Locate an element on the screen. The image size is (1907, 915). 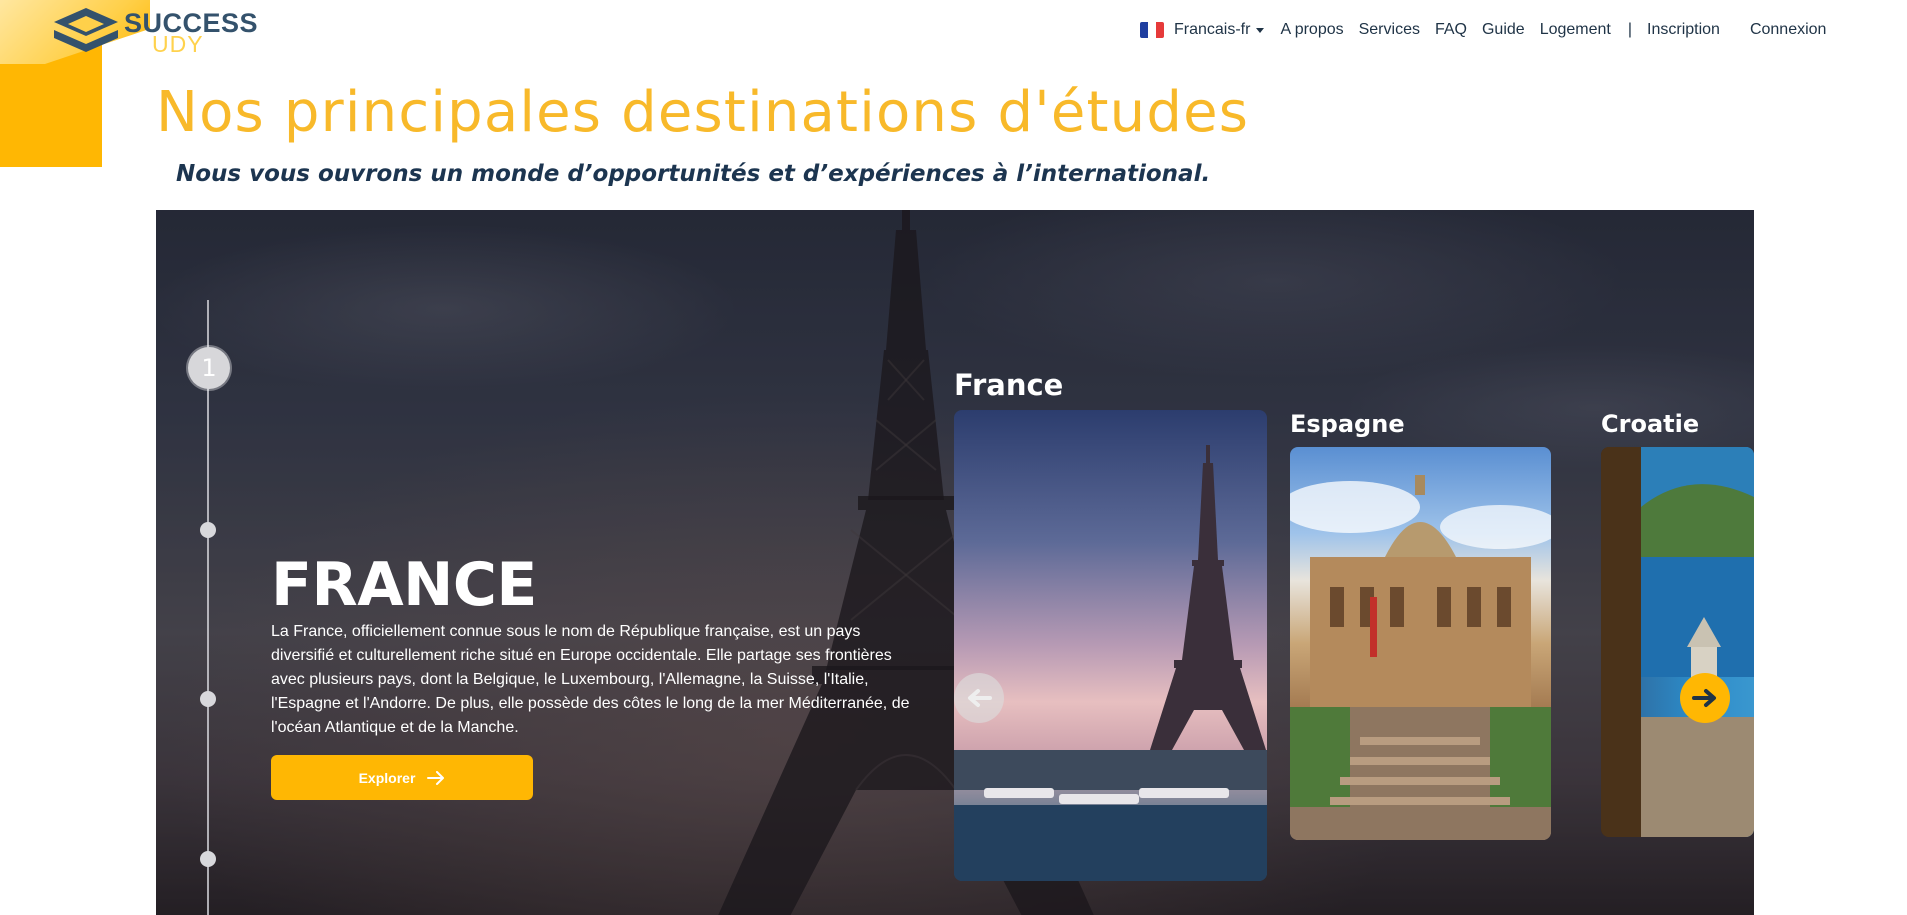
espagne-card-image is located at coordinates (1420, 657).